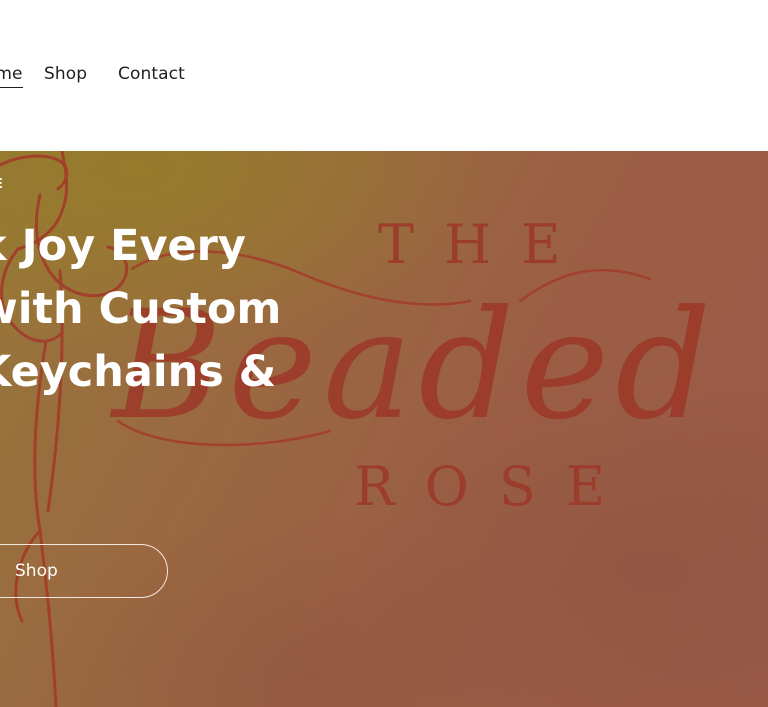  I want to click on nav-link-shop: Shop, so click(65, 74).